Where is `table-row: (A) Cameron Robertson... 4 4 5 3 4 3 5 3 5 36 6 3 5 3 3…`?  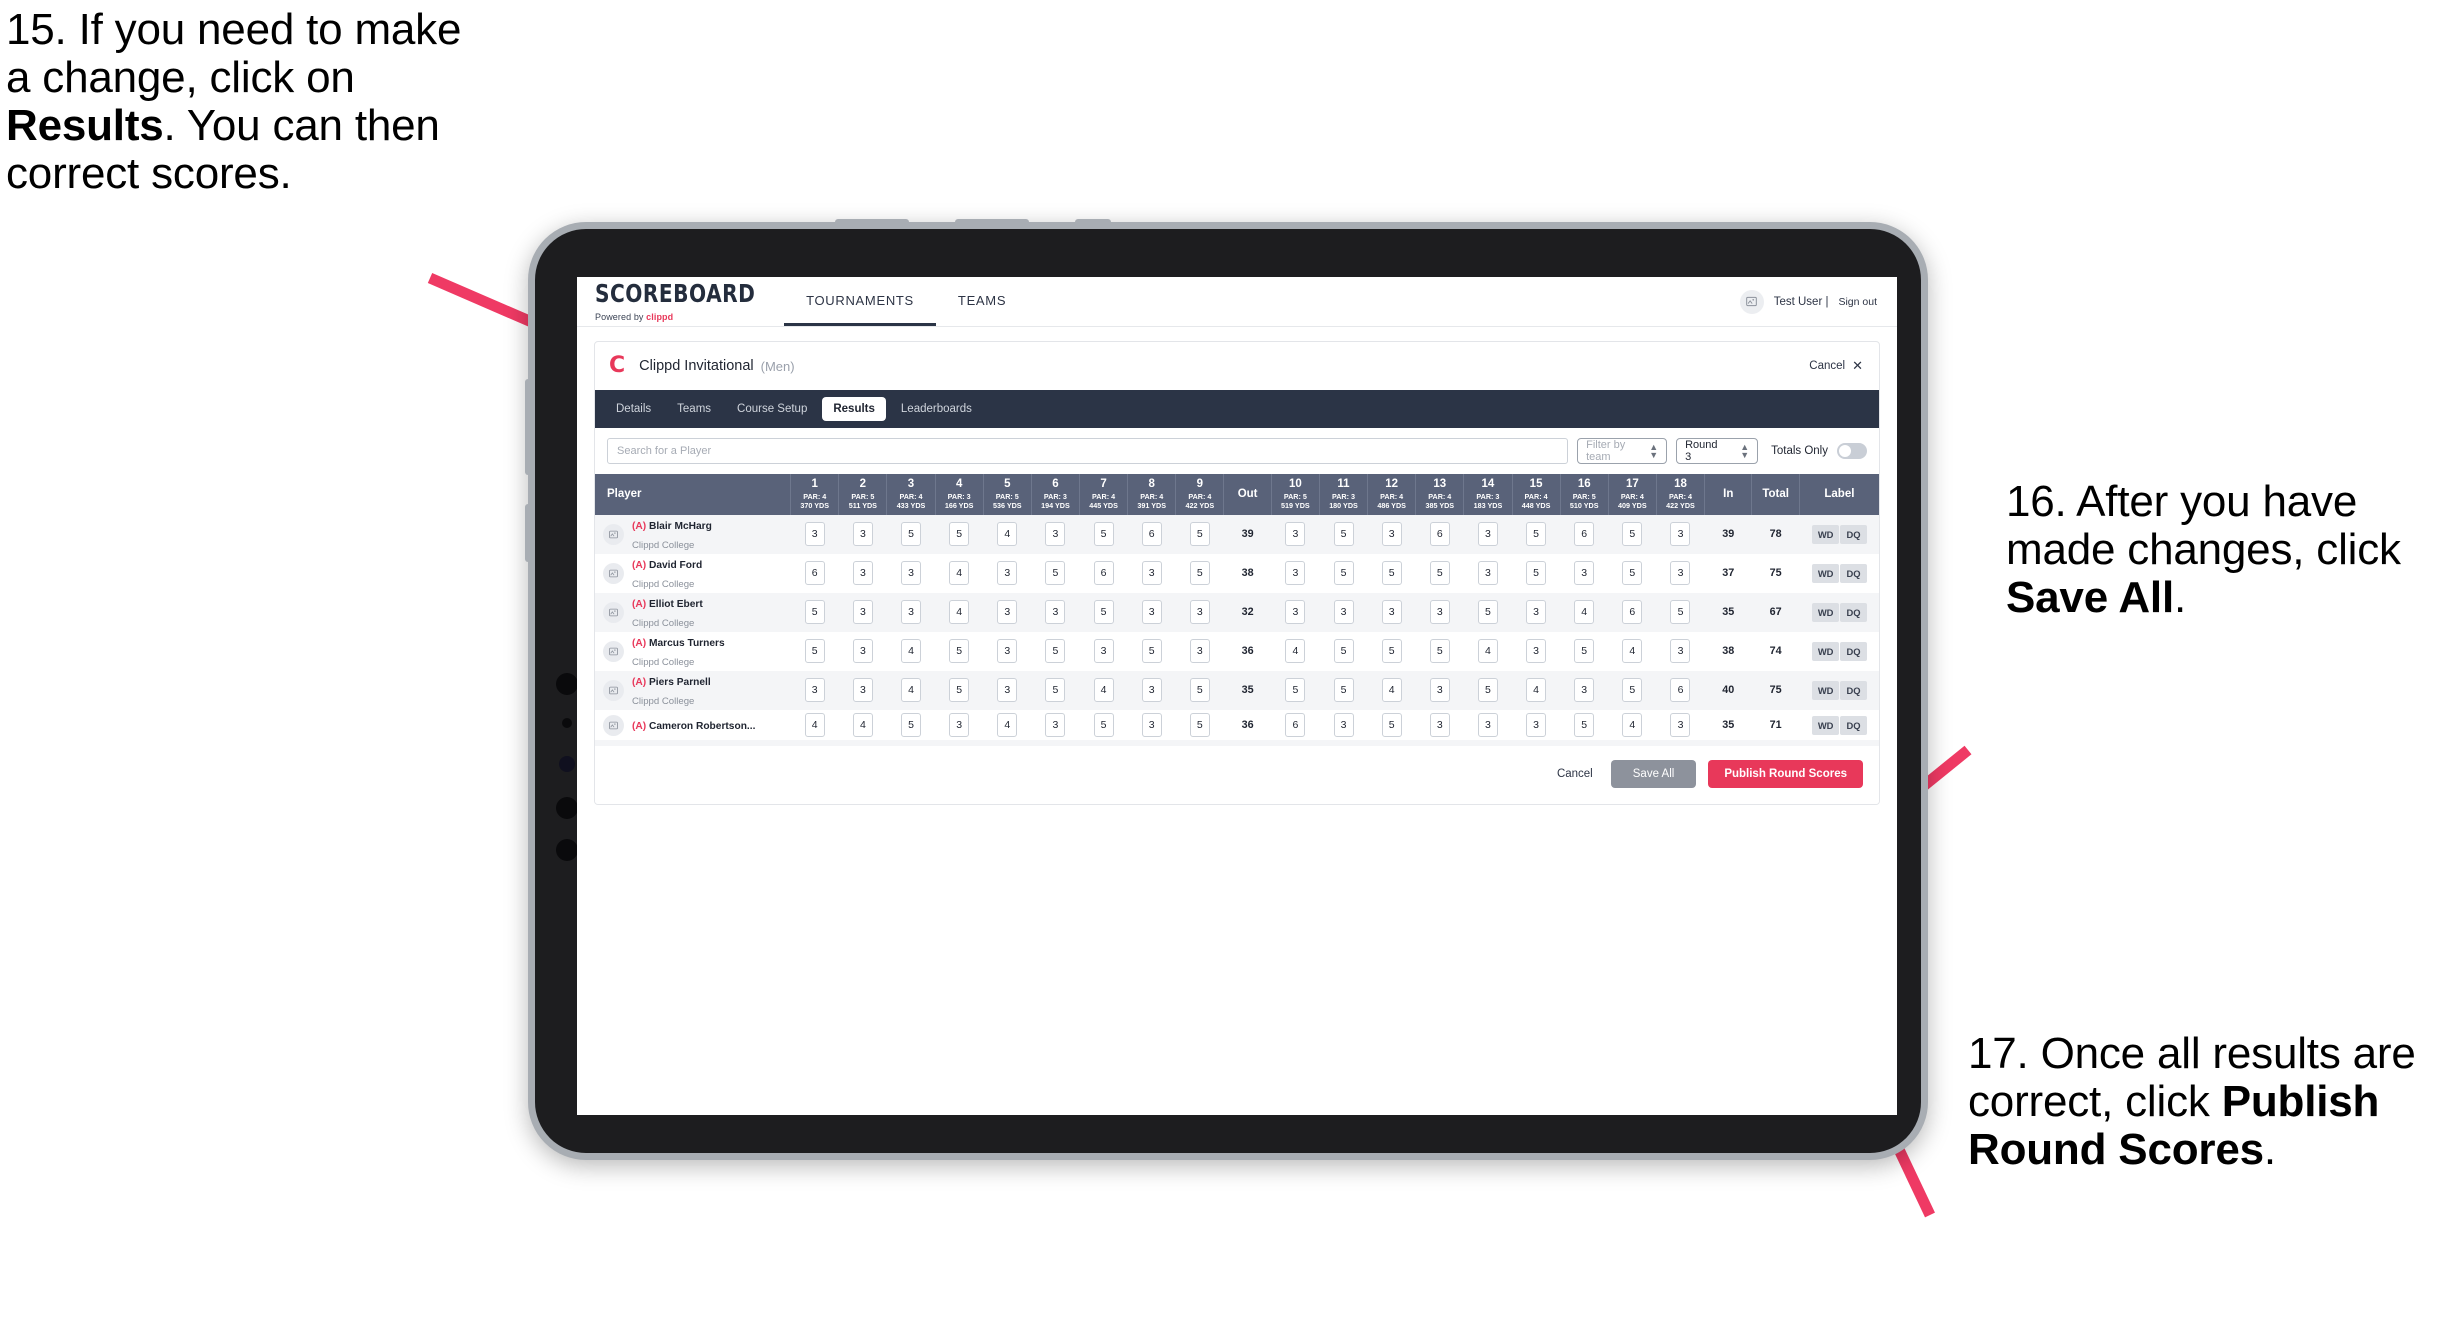
table-row: (A) Cameron Robertson... 4 4 5 3 4 3 5 3 5 36 6 3 5 3 3… is located at coordinates (1237, 725).